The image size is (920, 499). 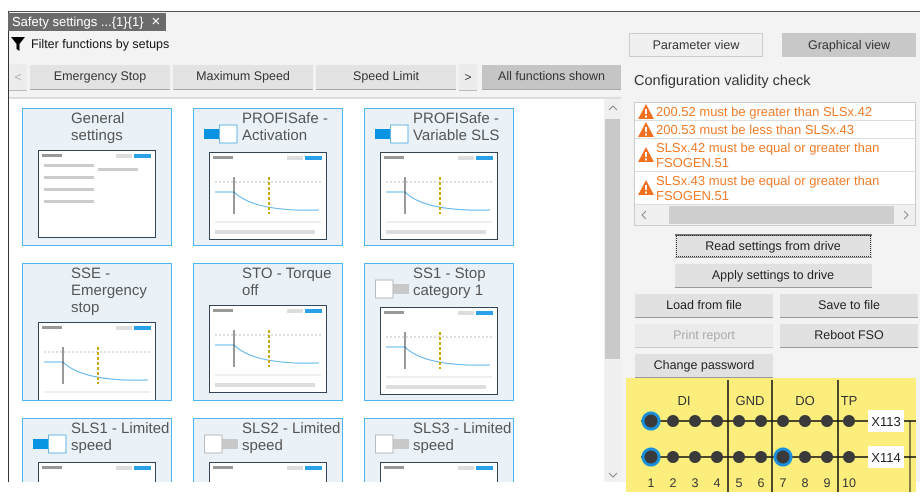 I want to click on action-button: Load from file, so click(x=704, y=306).